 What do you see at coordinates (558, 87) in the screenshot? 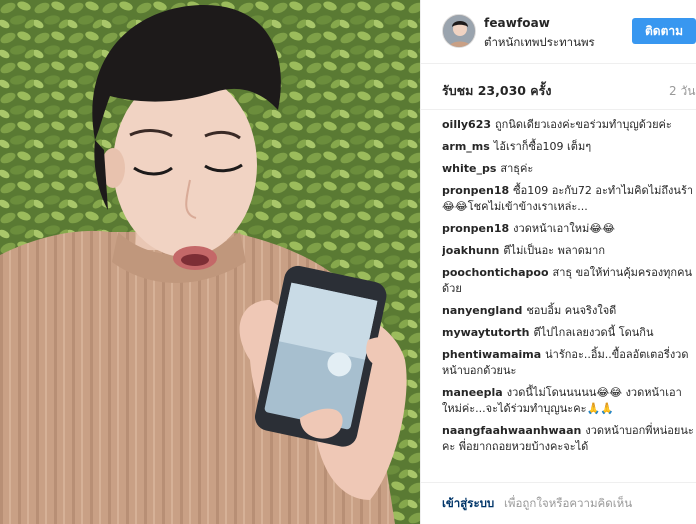
I see `post-meta: รับชม 23,030 ครั้ง 2 วัน` at bounding box center [558, 87].